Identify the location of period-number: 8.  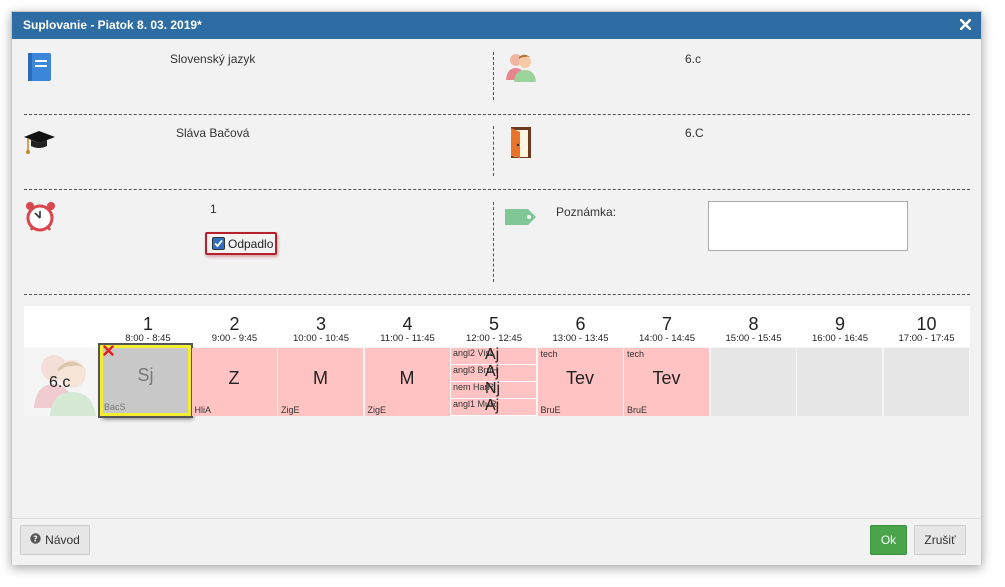
(753, 324).